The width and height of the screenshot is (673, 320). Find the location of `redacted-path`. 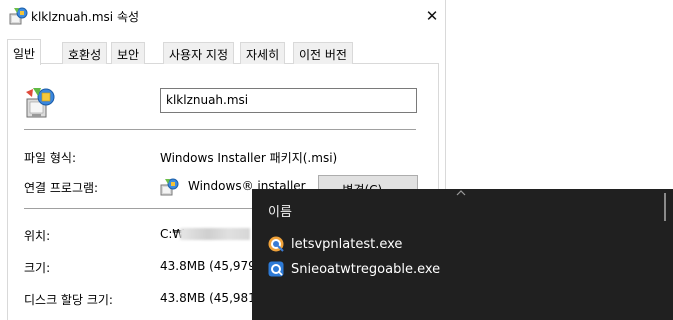

redacted-path is located at coordinates (215, 234).